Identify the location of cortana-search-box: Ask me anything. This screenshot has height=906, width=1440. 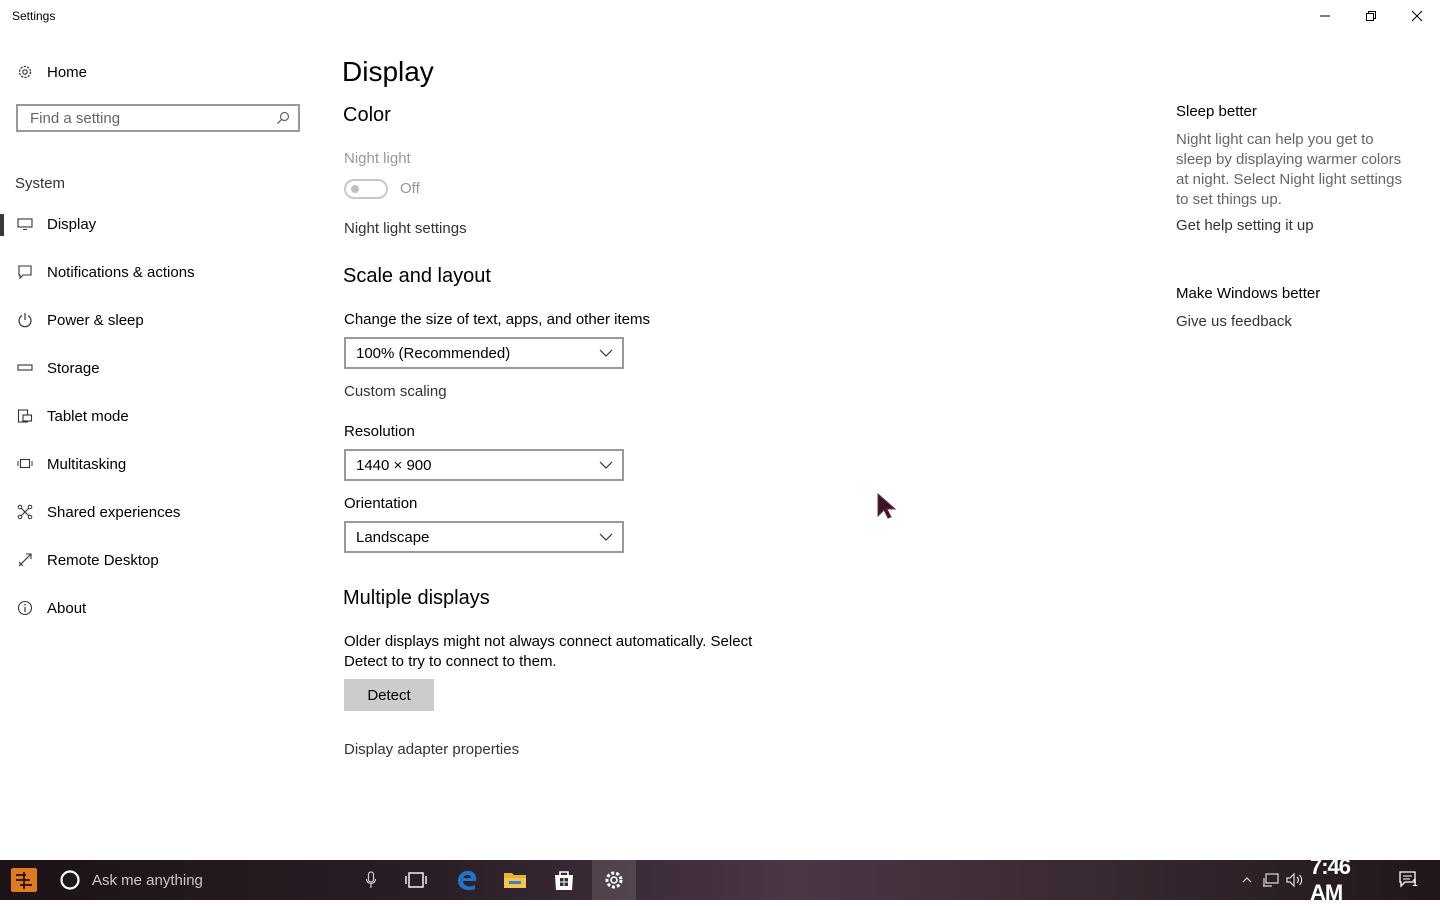
(218, 880).